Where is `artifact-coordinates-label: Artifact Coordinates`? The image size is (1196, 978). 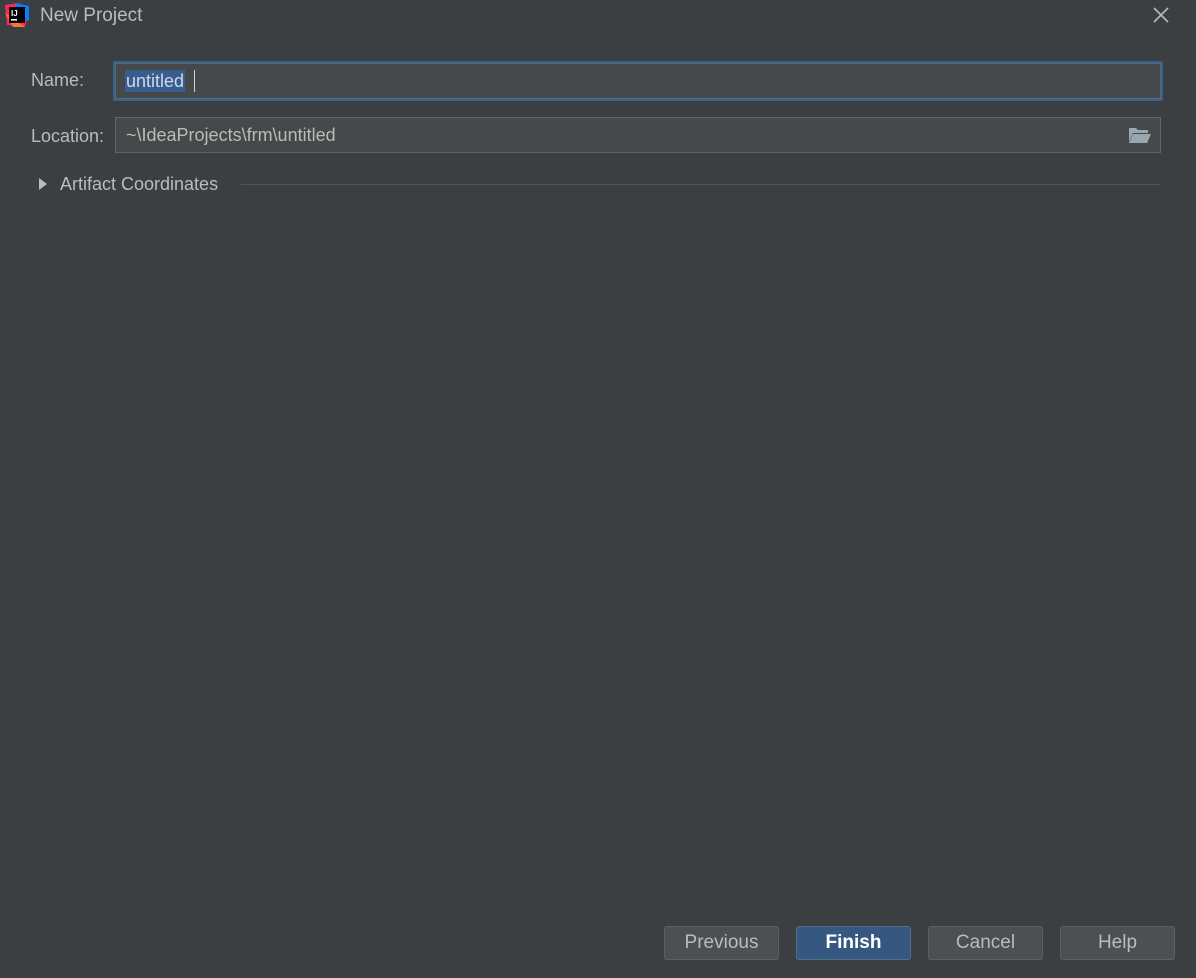
artifact-coordinates-label: Artifact Coordinates is located at coordinates (139, 184).